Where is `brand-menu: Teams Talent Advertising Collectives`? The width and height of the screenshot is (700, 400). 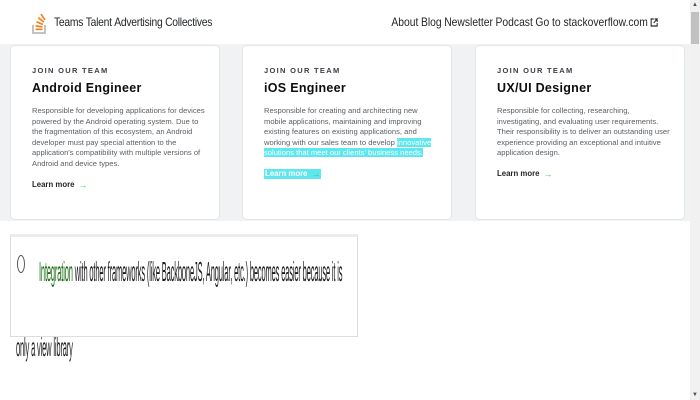 brand-menu: Teams Talent Advertising Collectives is located at coordinates (134, 22).